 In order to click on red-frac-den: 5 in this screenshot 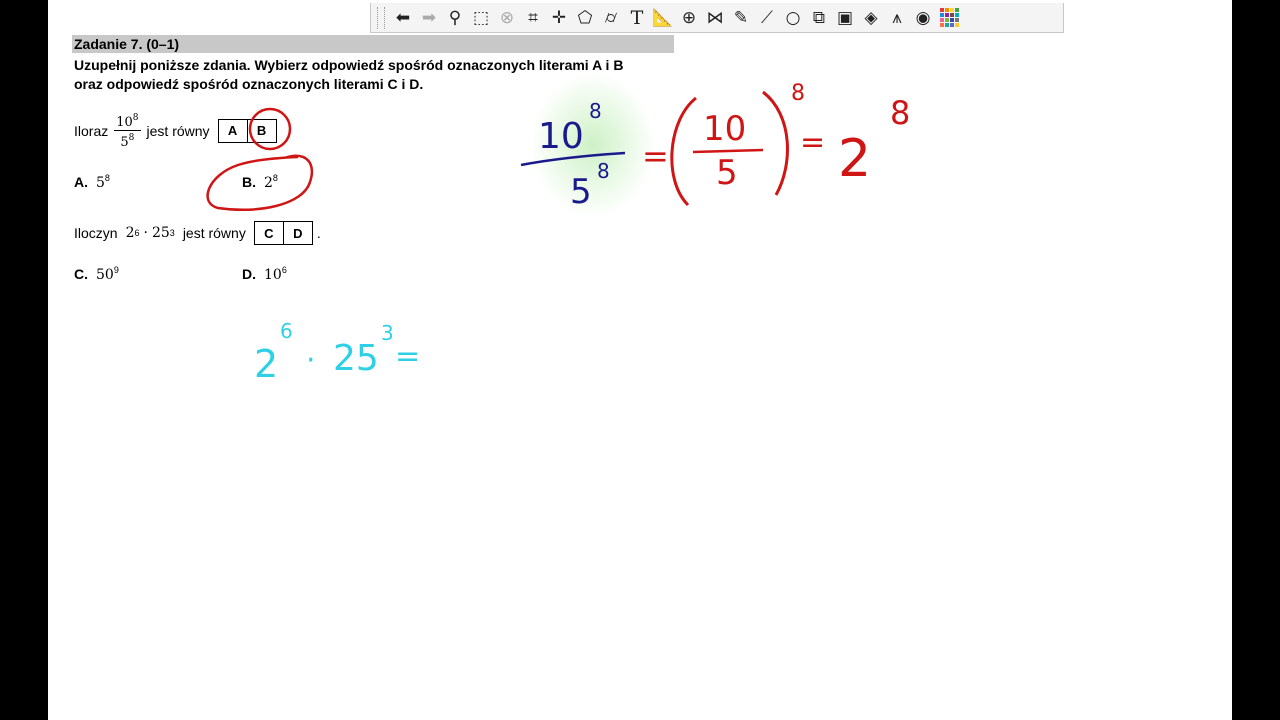, I will do `click(727, 173)`.